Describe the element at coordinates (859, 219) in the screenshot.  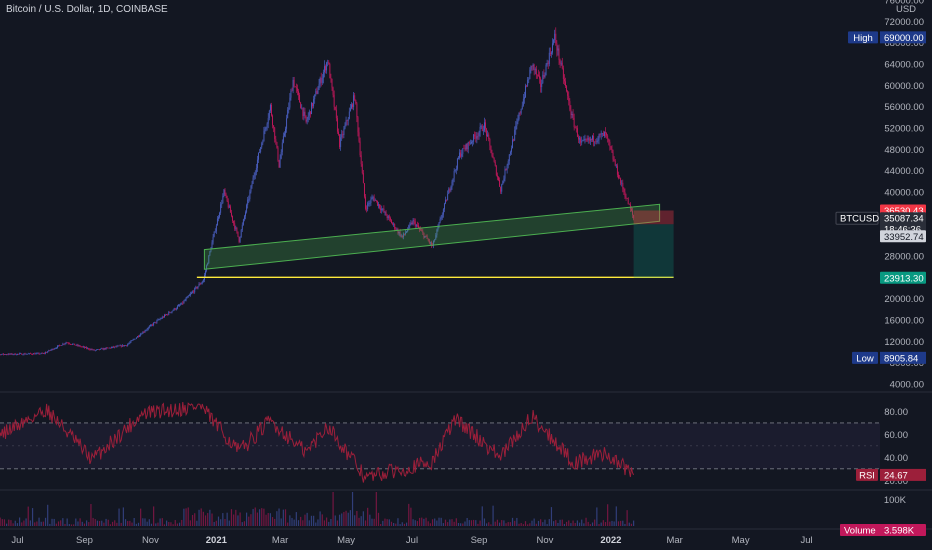
I see `symbol-label: BTCUSD` at that location.